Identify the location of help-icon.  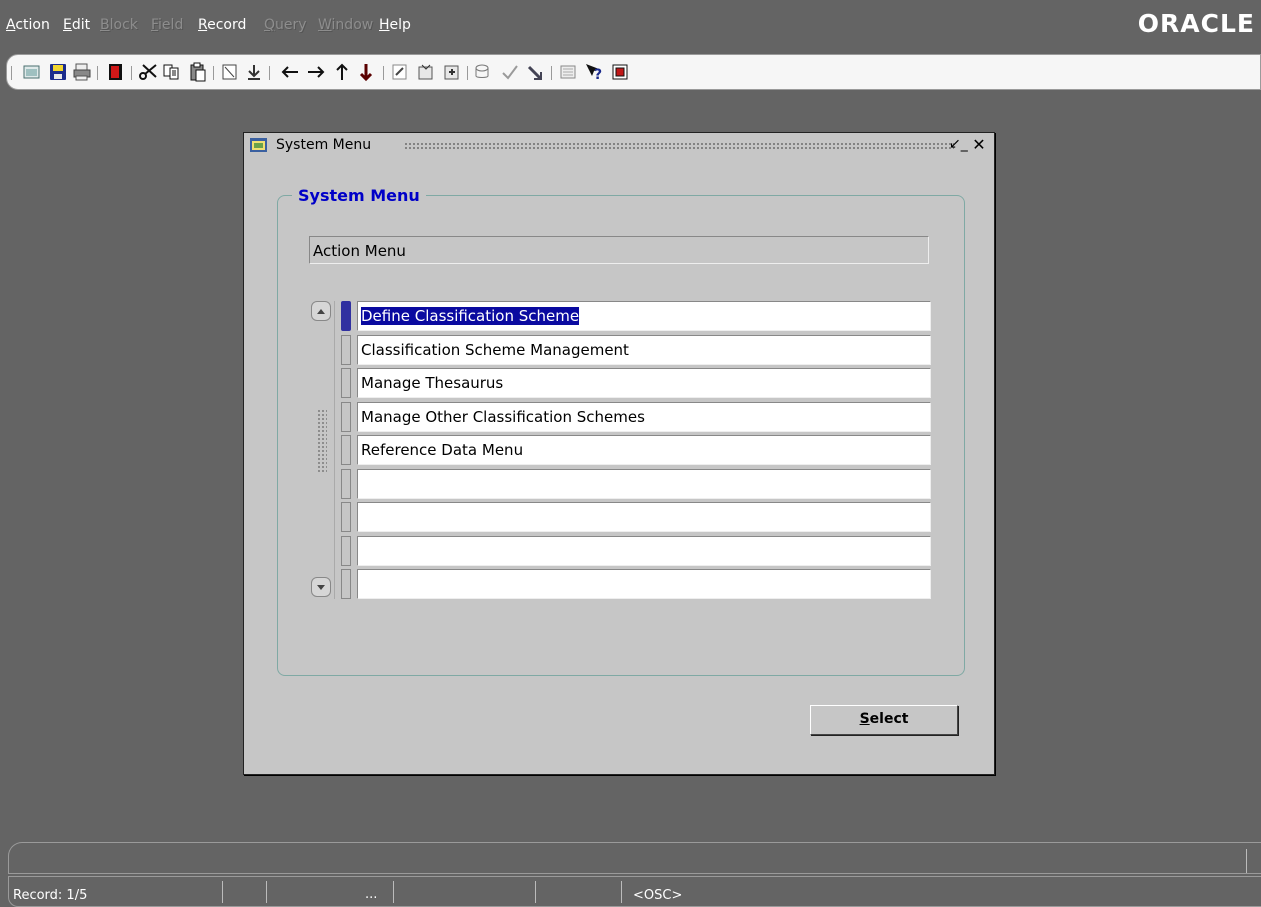
(568, 72).